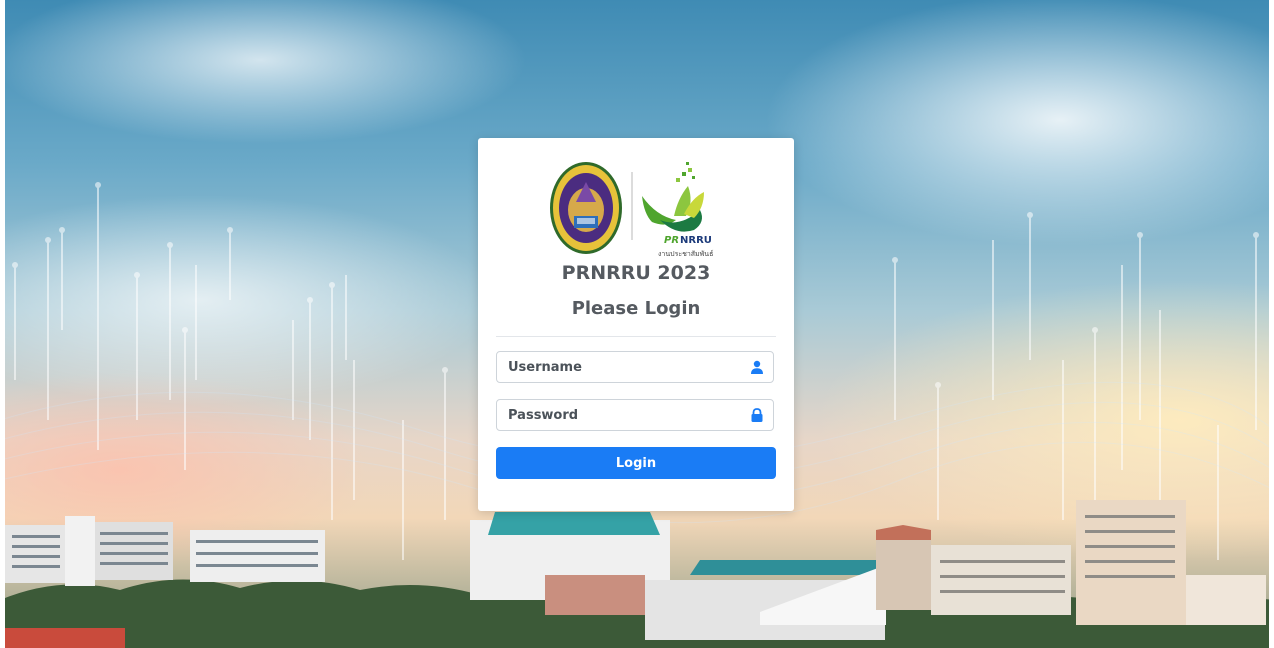  I want to click on nrru-text: NRRU, so click(696, 240).